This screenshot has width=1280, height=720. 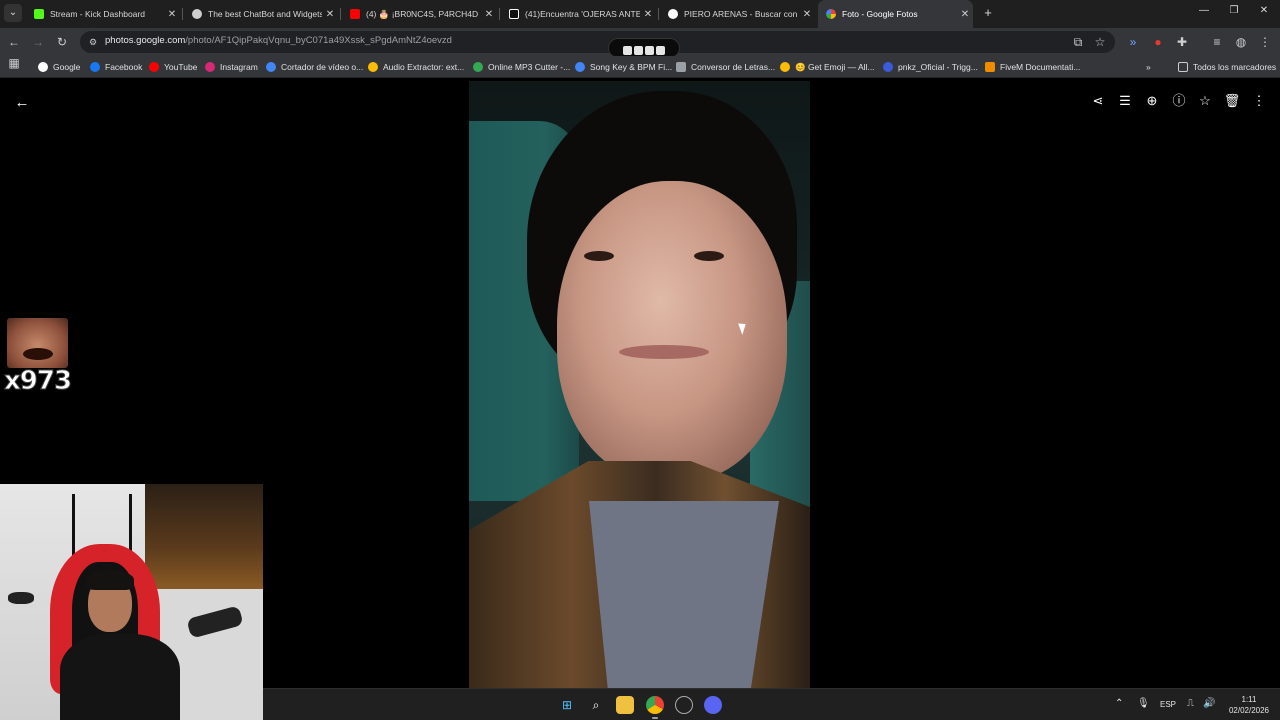 I want to click on tab-title: Foto - Google Fotos, so click(x=880, y=14).